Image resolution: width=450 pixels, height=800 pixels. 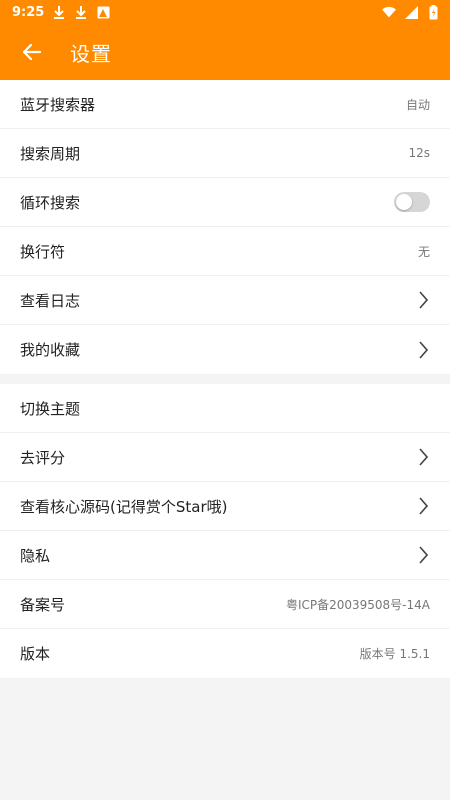 I want to click on status-bar: 9:25, so click(x=225, y=12).